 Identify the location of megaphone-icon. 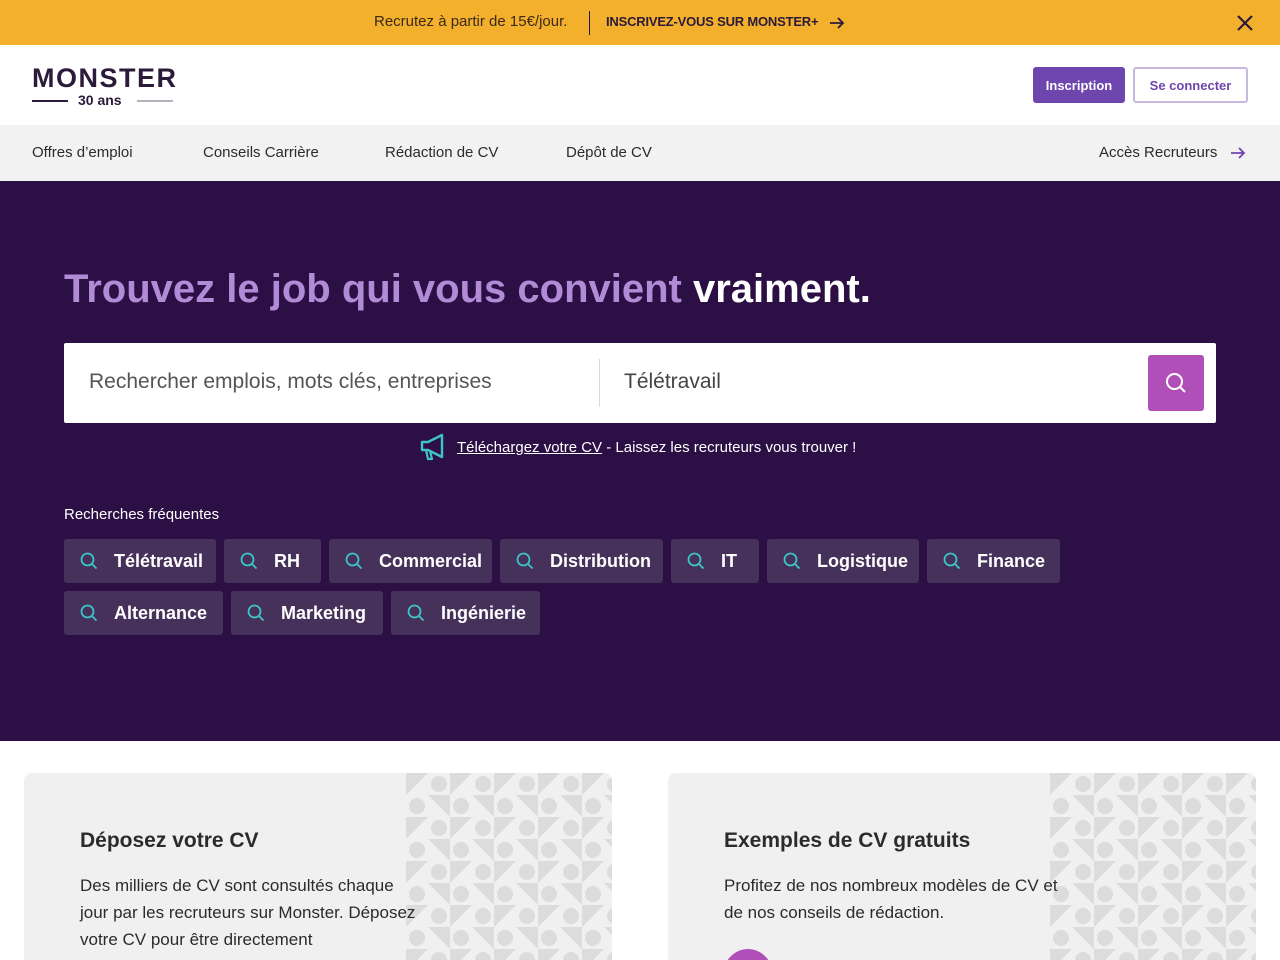
(432, 447).